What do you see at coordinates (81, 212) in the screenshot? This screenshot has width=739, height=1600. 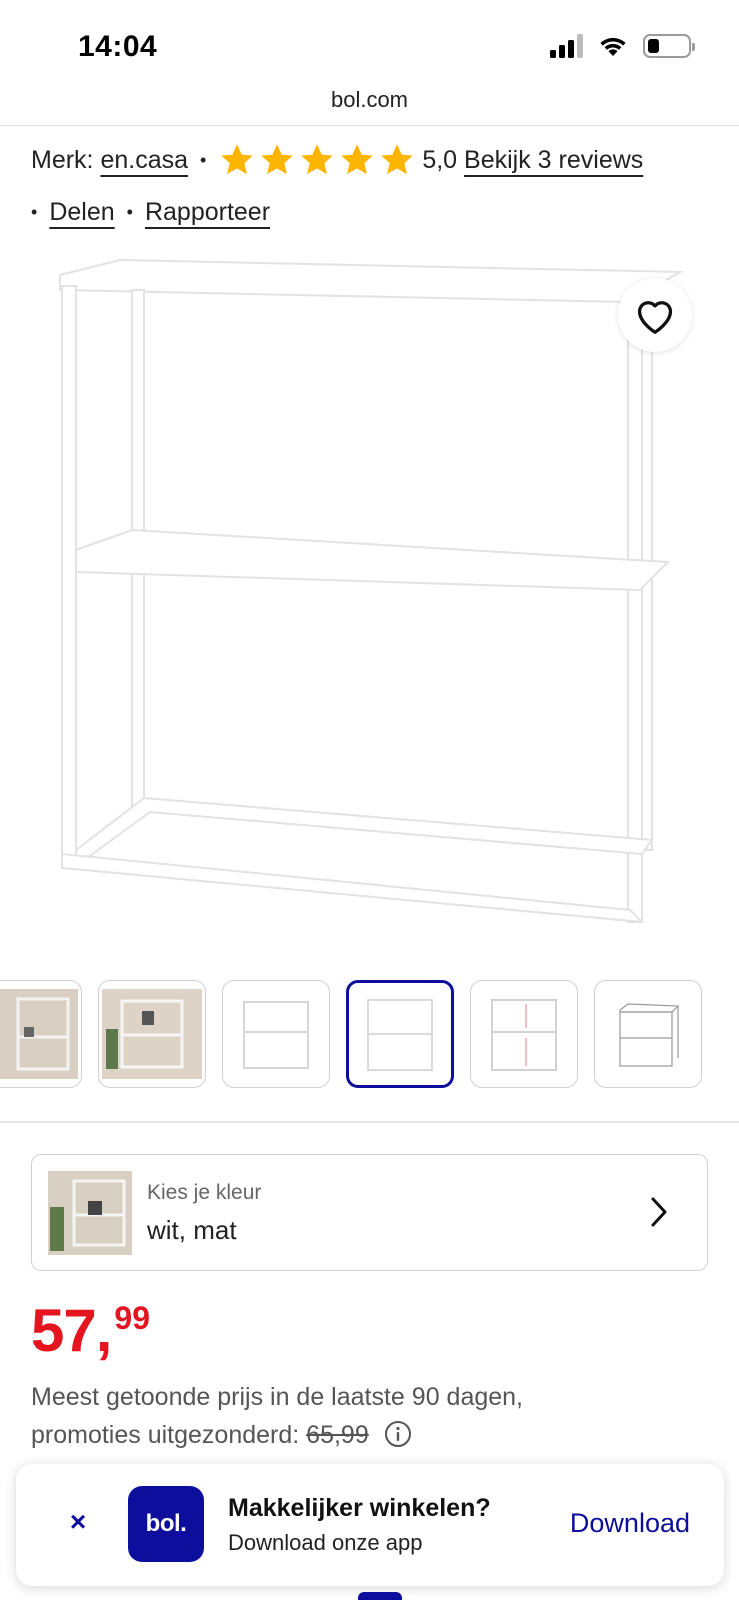 I see `share-link: Delen` at bounding box center [81, 212].